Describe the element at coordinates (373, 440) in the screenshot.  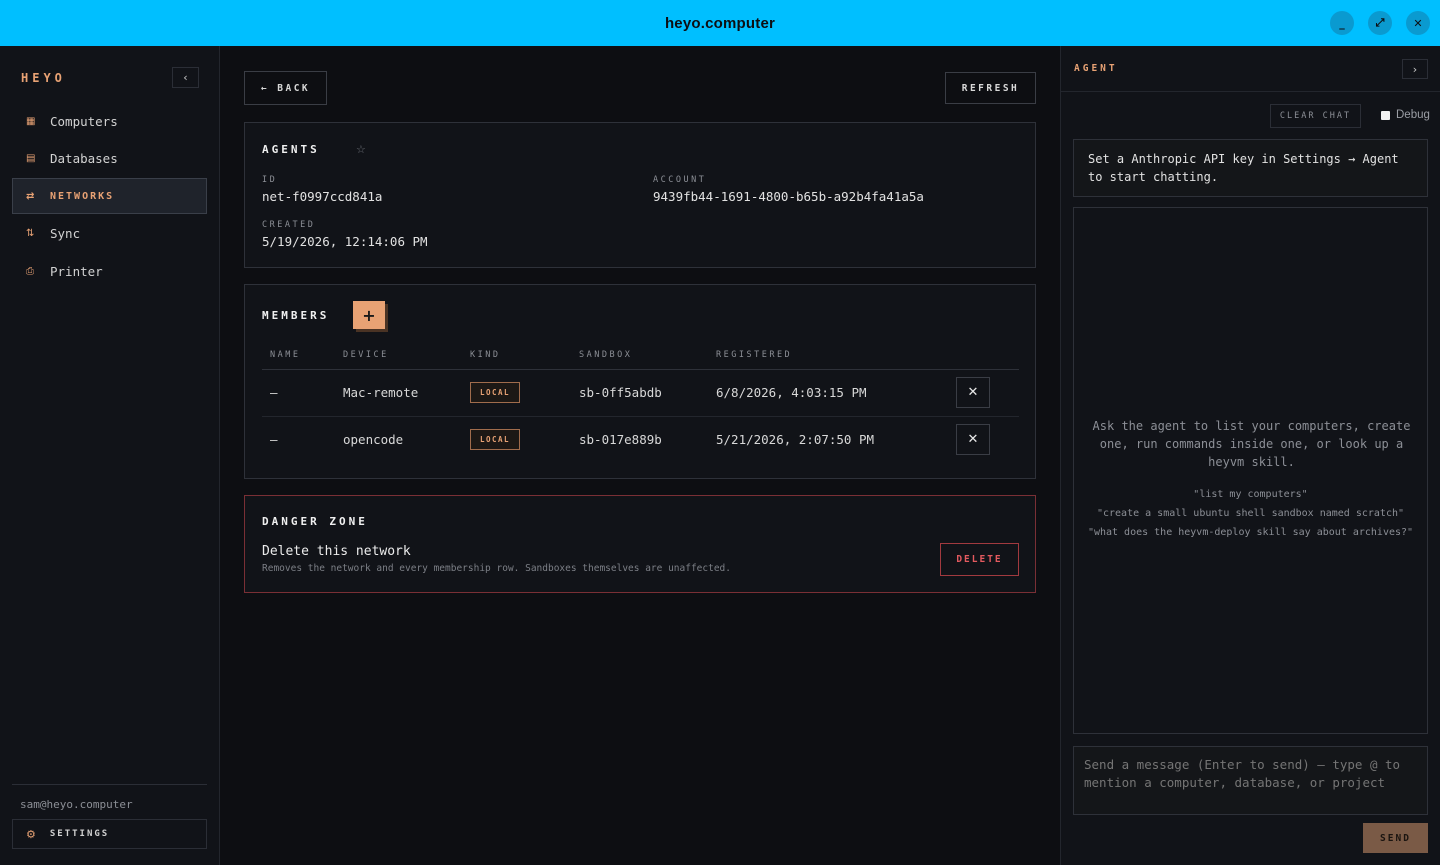
I see `member-device: opencode` at that location.